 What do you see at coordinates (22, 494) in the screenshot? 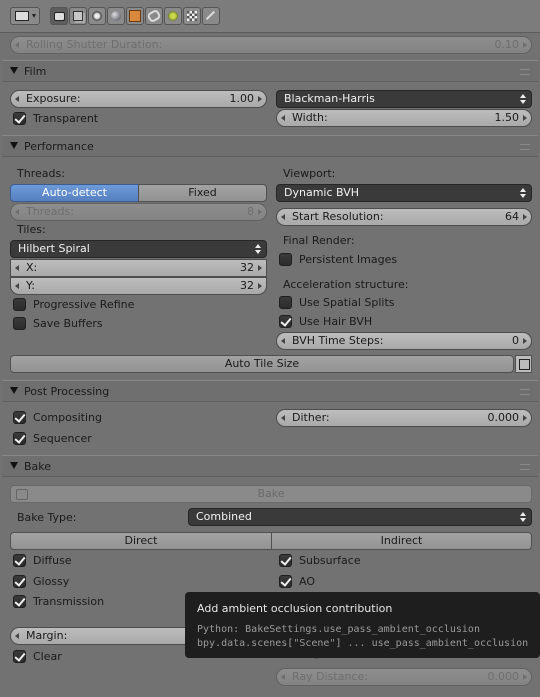
I see `bake-icon` at bounding box center [22, 494].